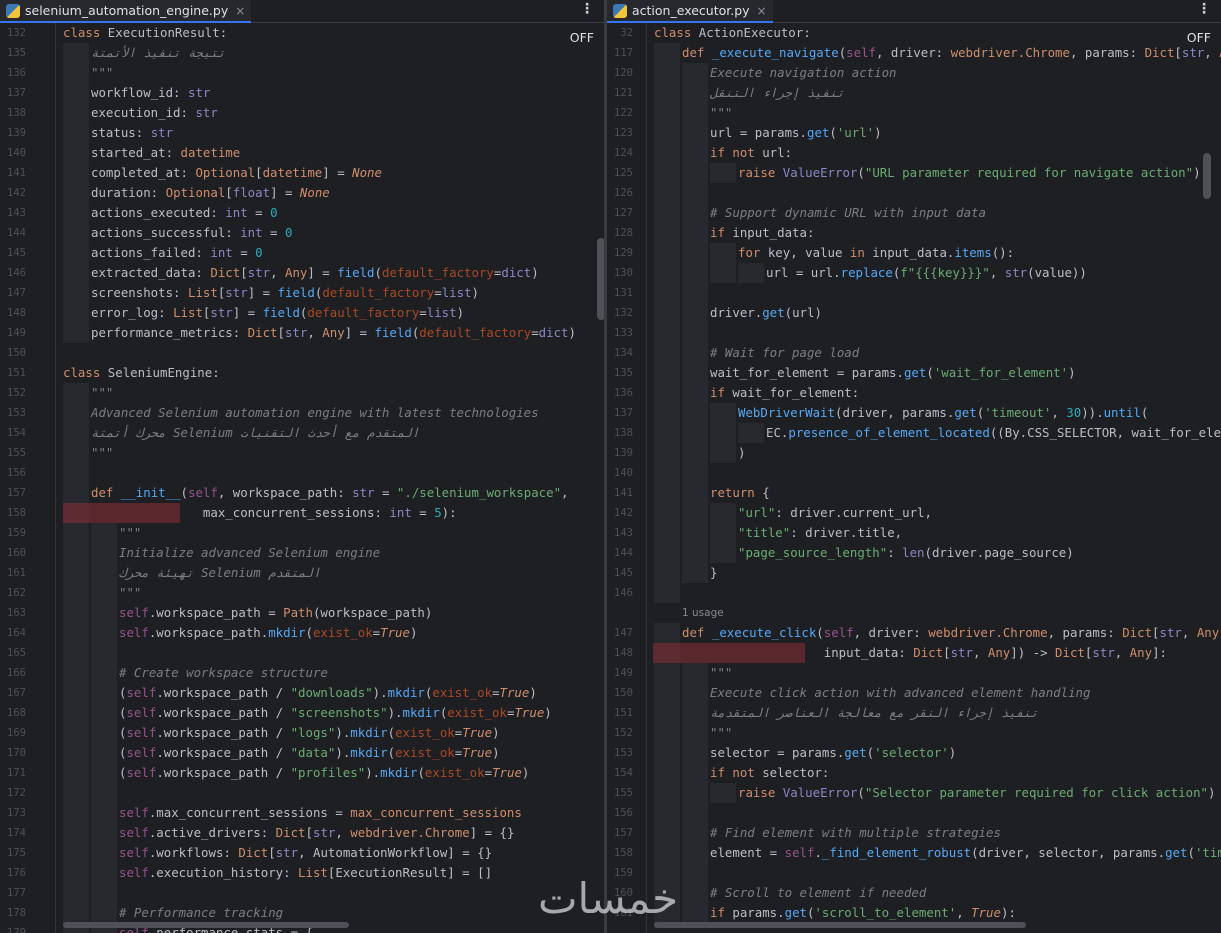  What do you see at coordinates (302, 93) in the screenshot?
I see `code-line: 137 workflow_id: str` at bounding box center [302, 93].